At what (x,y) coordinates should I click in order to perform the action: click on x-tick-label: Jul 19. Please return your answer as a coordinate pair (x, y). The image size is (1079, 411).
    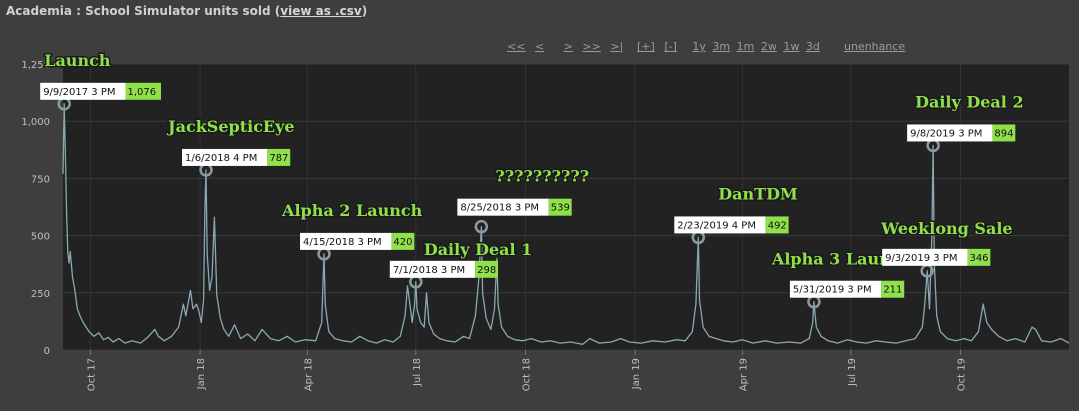
    Looking at the image, I should click on (852, 372).